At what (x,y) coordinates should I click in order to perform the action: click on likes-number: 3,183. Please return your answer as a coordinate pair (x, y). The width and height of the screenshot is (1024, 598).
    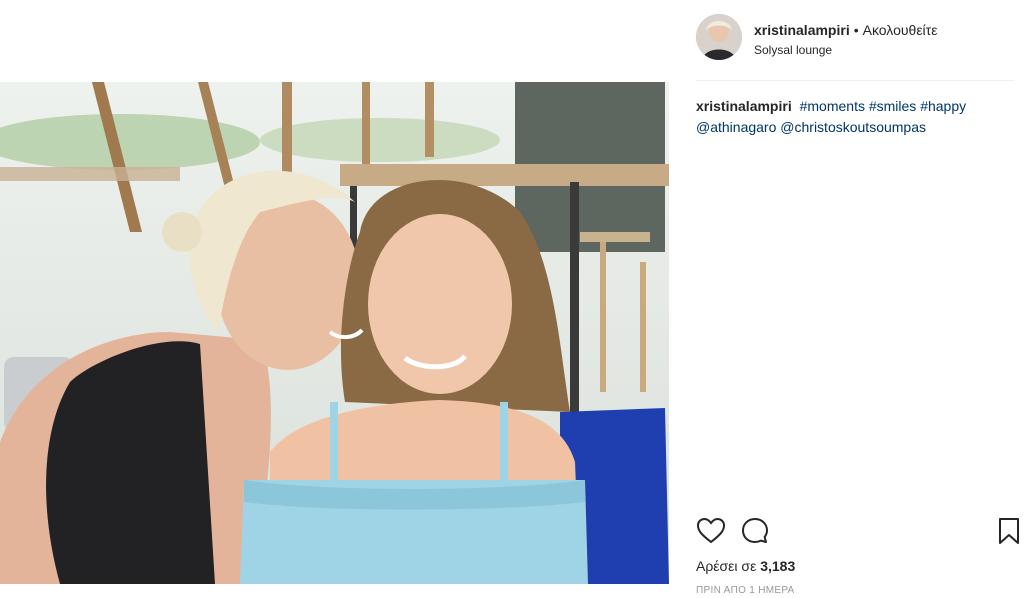
    Looking at the image, I should click on (778, 566).